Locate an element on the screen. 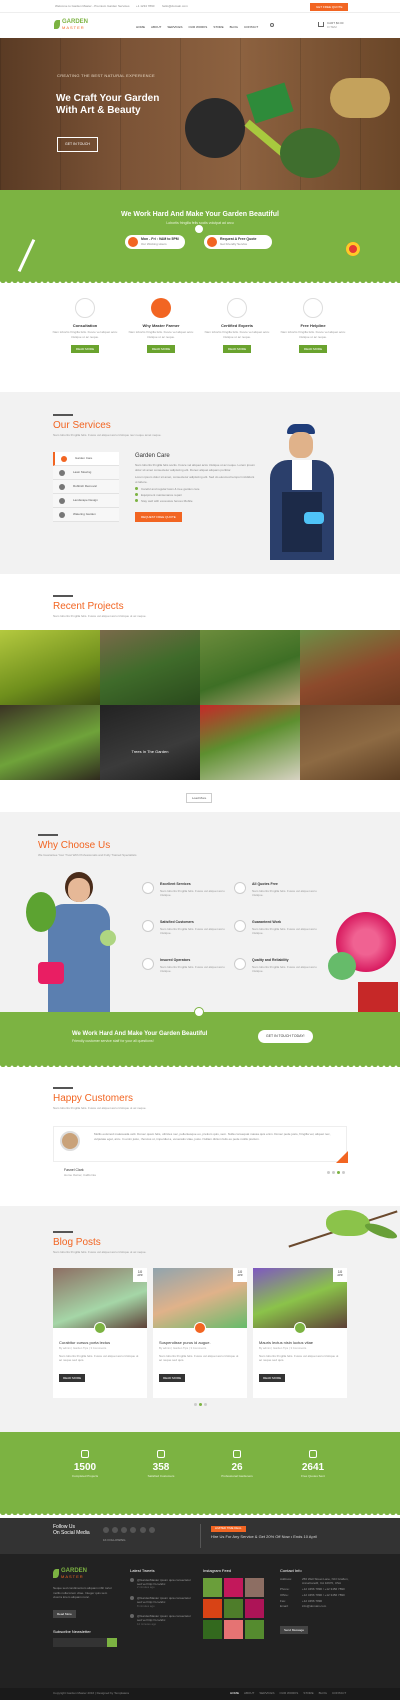 Image resolution: width=400 pixels, height=1700 pixels. project-seedlings is located at coordinates (50, 742).